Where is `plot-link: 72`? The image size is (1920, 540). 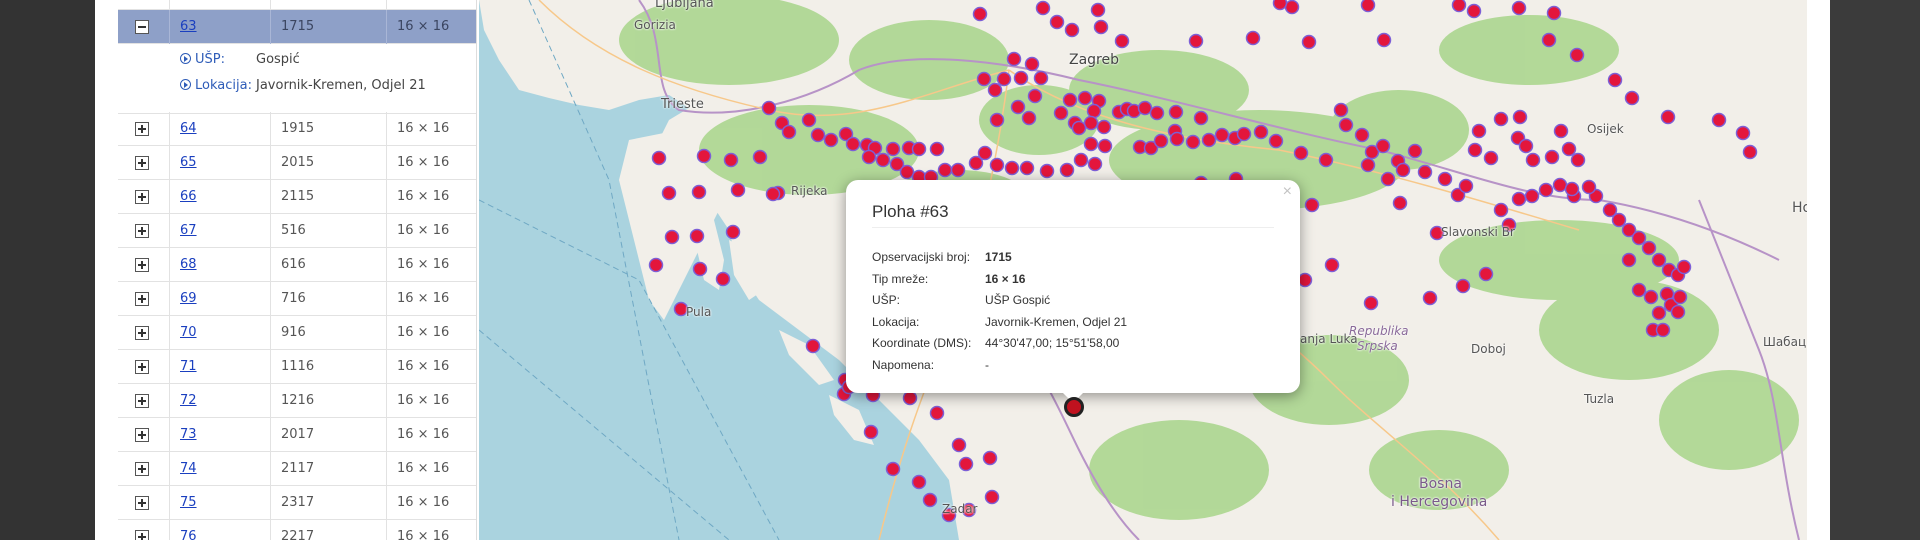
plot-link: 72 is located at coordinates (188, 400).